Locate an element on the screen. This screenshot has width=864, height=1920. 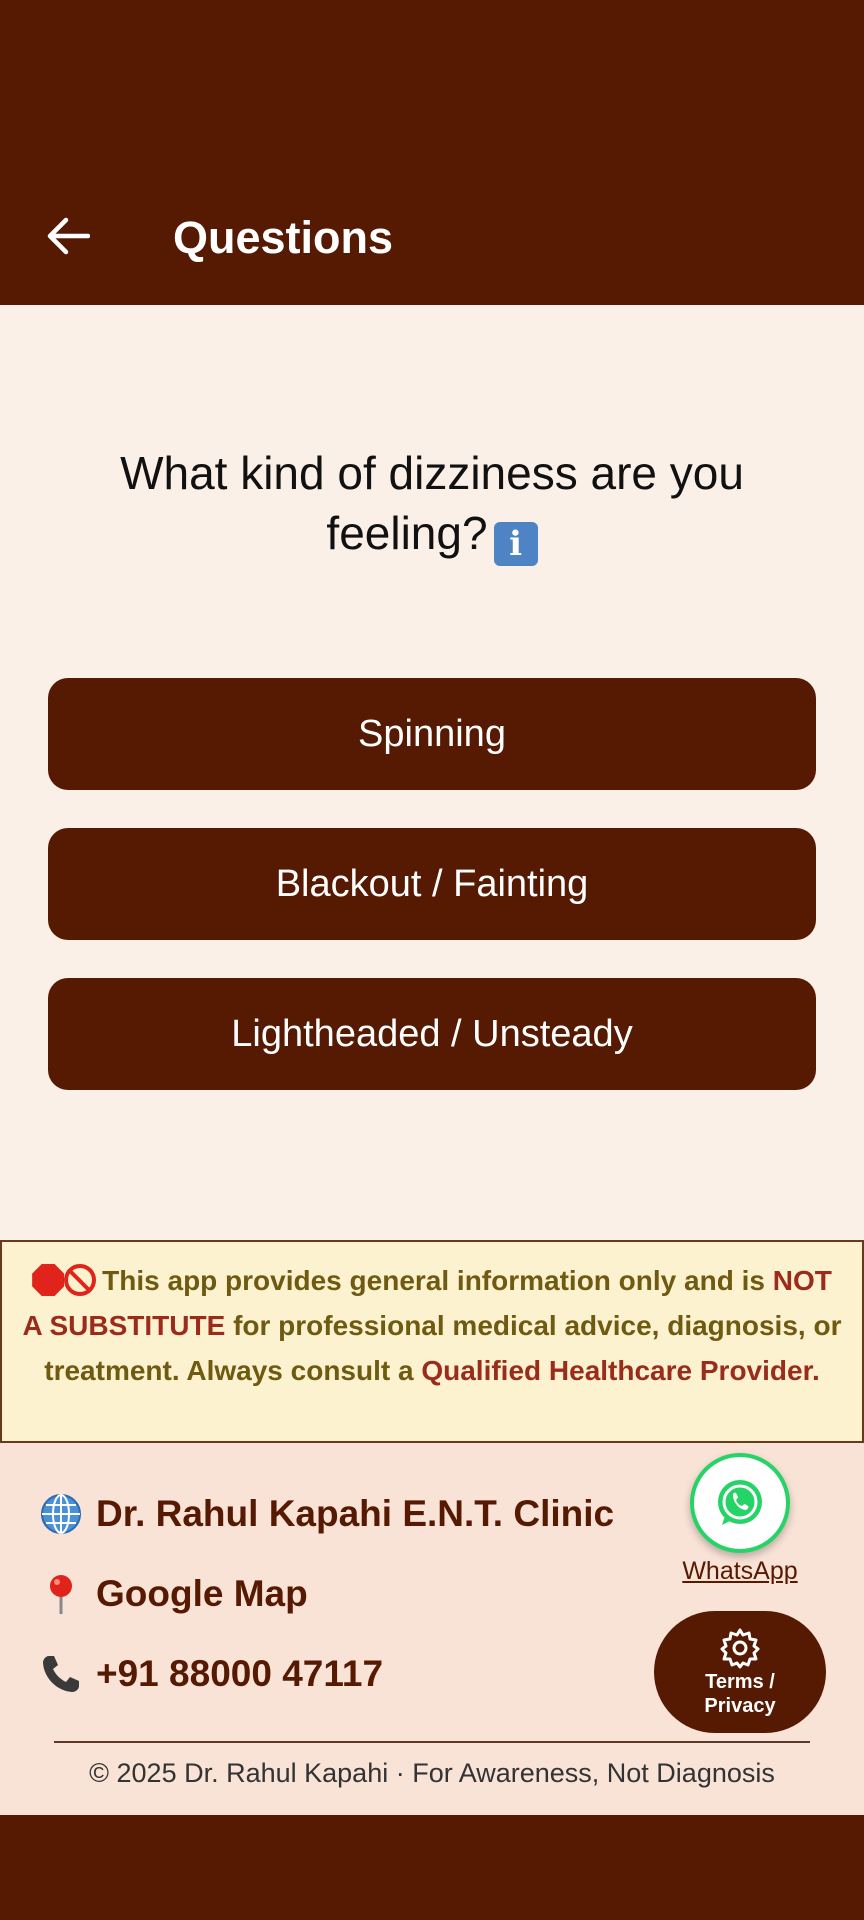
clinic-name: Dr. Rahul Kapahi E.N.T. Clinic is located at coordinates (355, 1513).